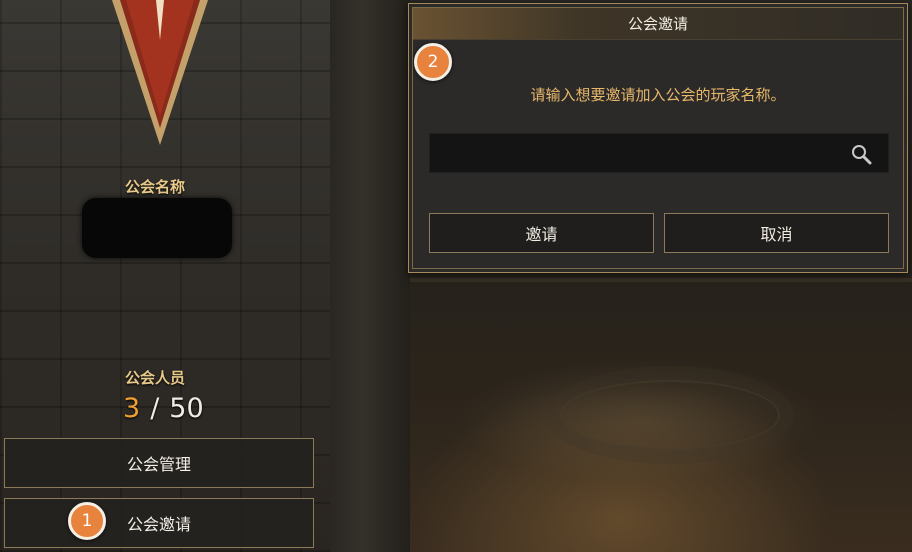 The width and height of the screenshot is (912, 552). I want to click on member-count-max: 50, so click(186, 408).